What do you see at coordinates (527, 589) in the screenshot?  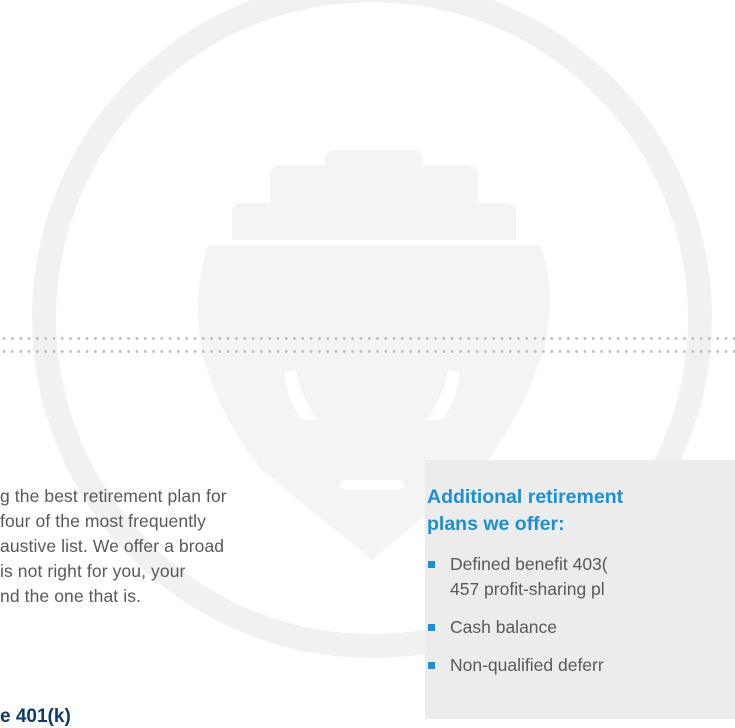 I see `list-item-text: 457 profit-sharing pl` at bounding box center [527, 589].